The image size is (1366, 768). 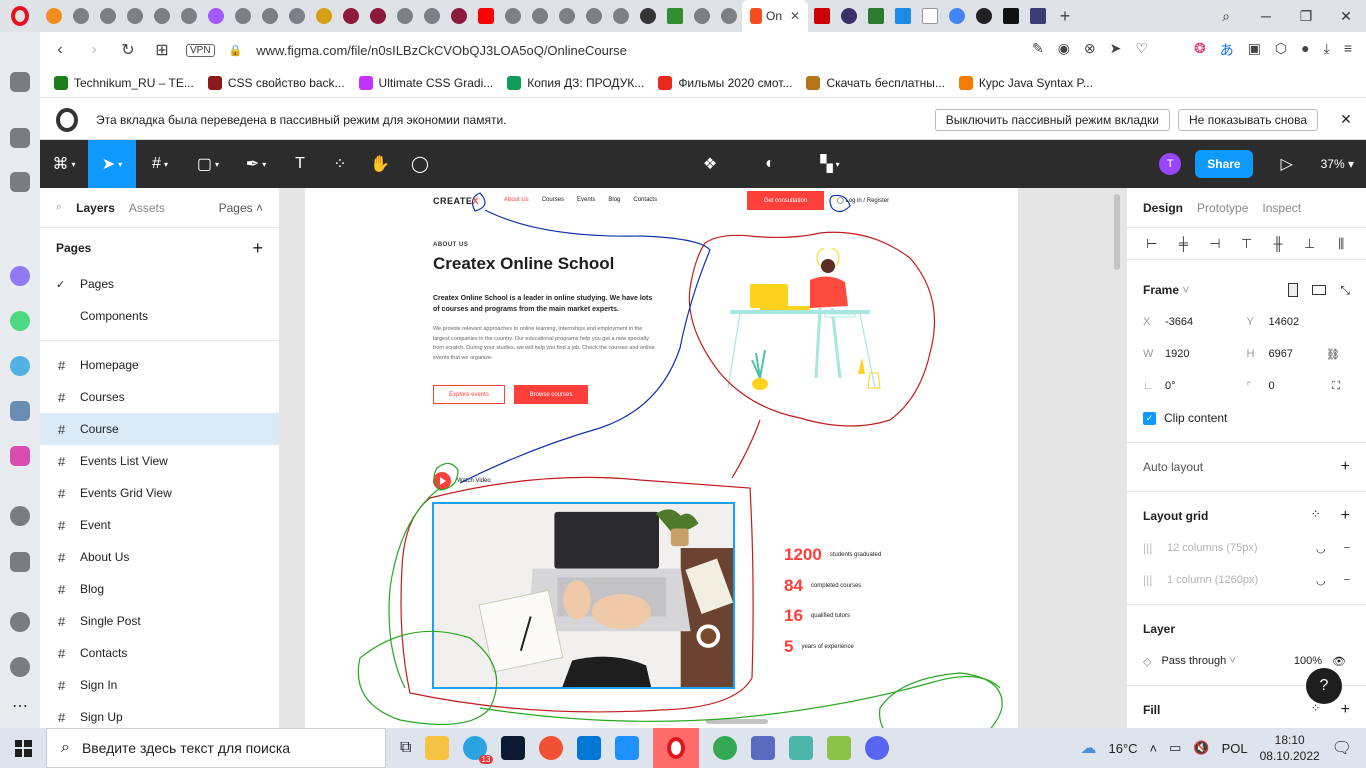 What do you see at coordinates (801, 748) in the screenshot?
I see `notes-icon` at bounding box center [801, 748].